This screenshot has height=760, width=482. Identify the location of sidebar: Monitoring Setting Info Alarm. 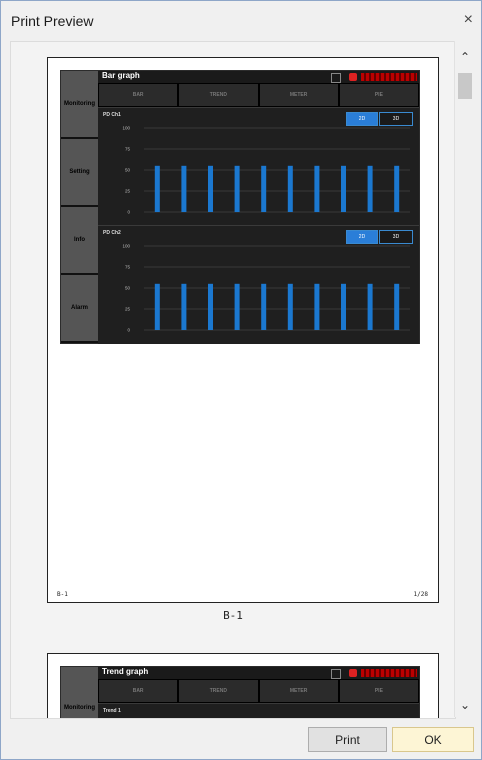
(79, 207).